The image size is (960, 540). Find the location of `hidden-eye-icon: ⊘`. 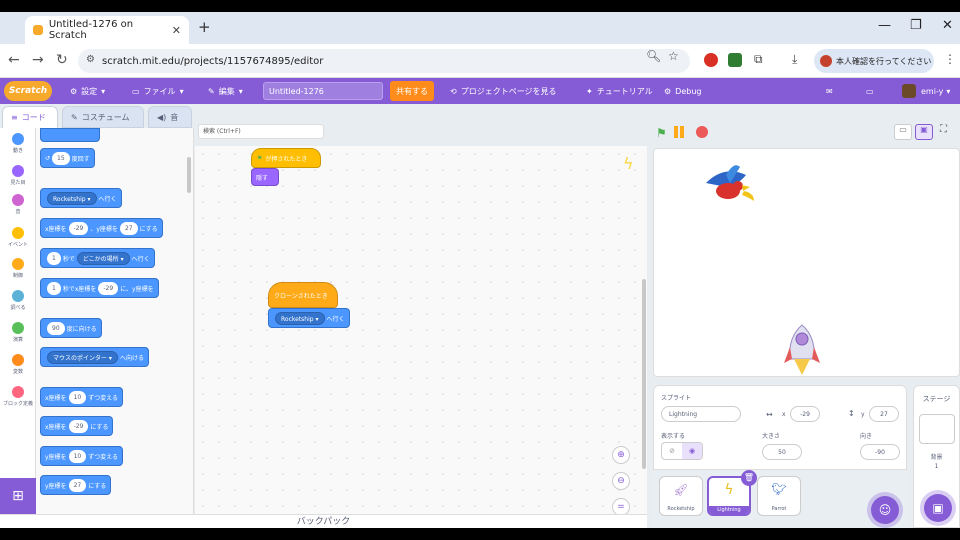

hidden-eye-icon: ⊘ is located at coordinates (672, 451).